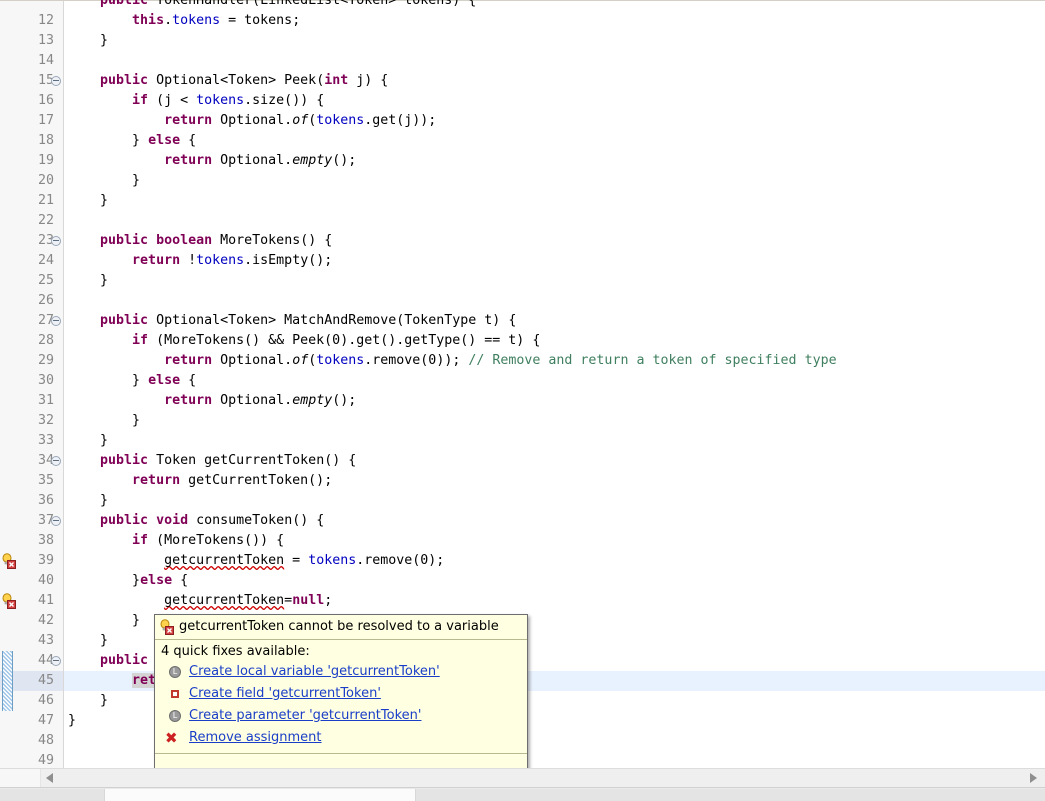 The image size is (1045, 801). I want to click on line-number: 44, so click(45, 660).